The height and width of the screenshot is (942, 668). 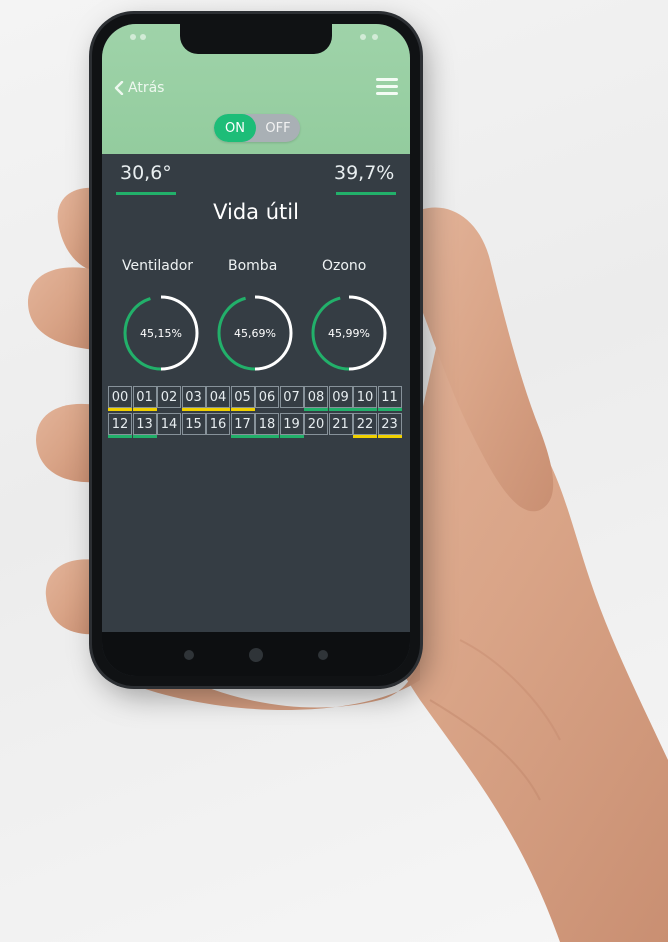 I want to click on hour-label: 16, so click(x=218, y=424).